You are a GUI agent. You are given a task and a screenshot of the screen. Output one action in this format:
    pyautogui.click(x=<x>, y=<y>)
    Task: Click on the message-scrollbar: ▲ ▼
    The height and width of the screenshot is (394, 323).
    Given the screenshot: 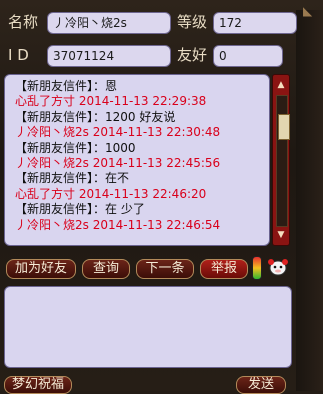 What is the action you would take?
    pyautogui.click(x=281, y=160)
    